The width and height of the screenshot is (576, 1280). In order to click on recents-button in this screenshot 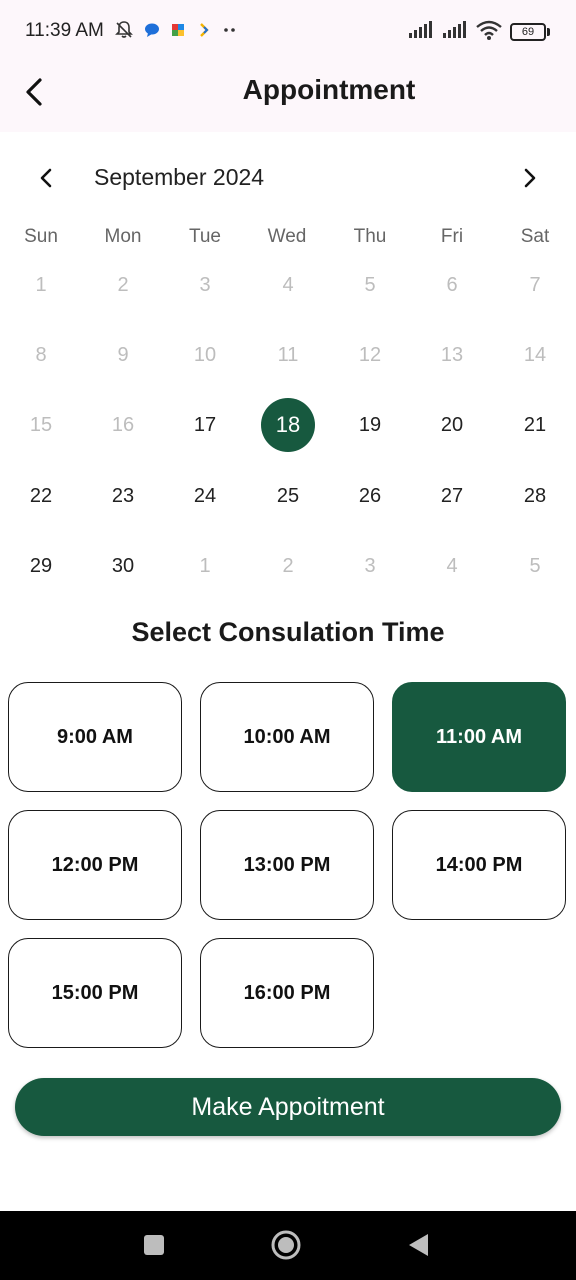, I will do `click(154, 1245)`.